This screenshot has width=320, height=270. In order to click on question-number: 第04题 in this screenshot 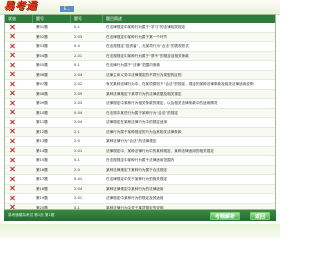, I will do `click(42, 55)`.